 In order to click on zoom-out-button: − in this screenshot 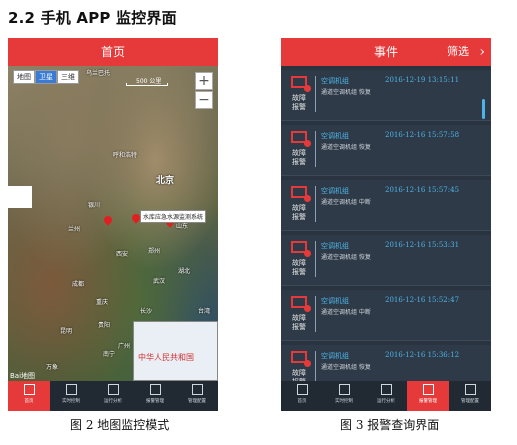, I will do `click(204, 100)`.